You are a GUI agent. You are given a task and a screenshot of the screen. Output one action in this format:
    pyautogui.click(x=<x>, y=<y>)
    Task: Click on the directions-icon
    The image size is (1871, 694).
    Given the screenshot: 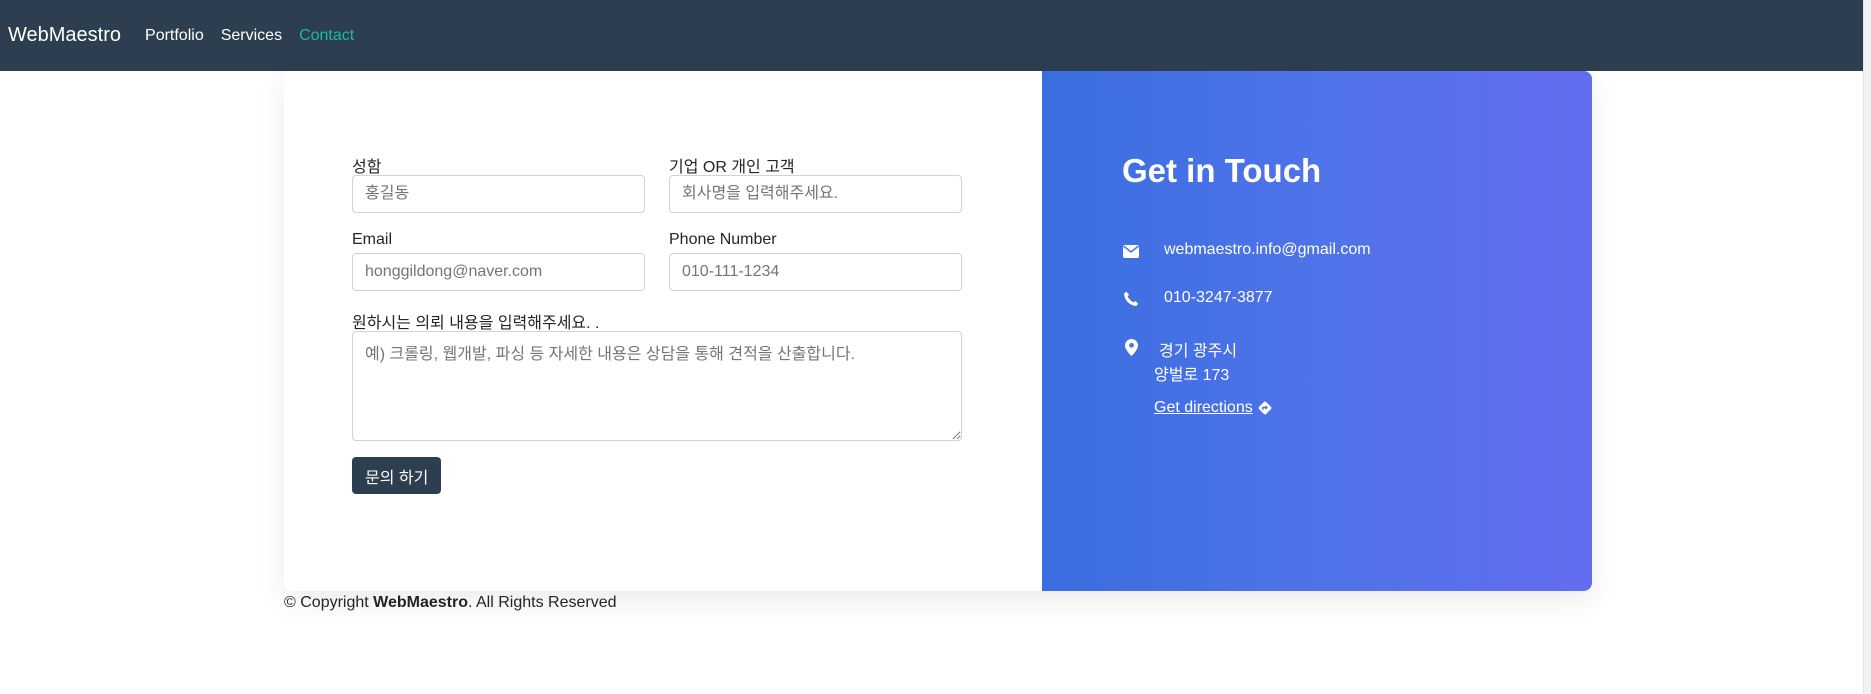 What is the action you would take?
    pyautogui.click(x=1265, y=408)
    